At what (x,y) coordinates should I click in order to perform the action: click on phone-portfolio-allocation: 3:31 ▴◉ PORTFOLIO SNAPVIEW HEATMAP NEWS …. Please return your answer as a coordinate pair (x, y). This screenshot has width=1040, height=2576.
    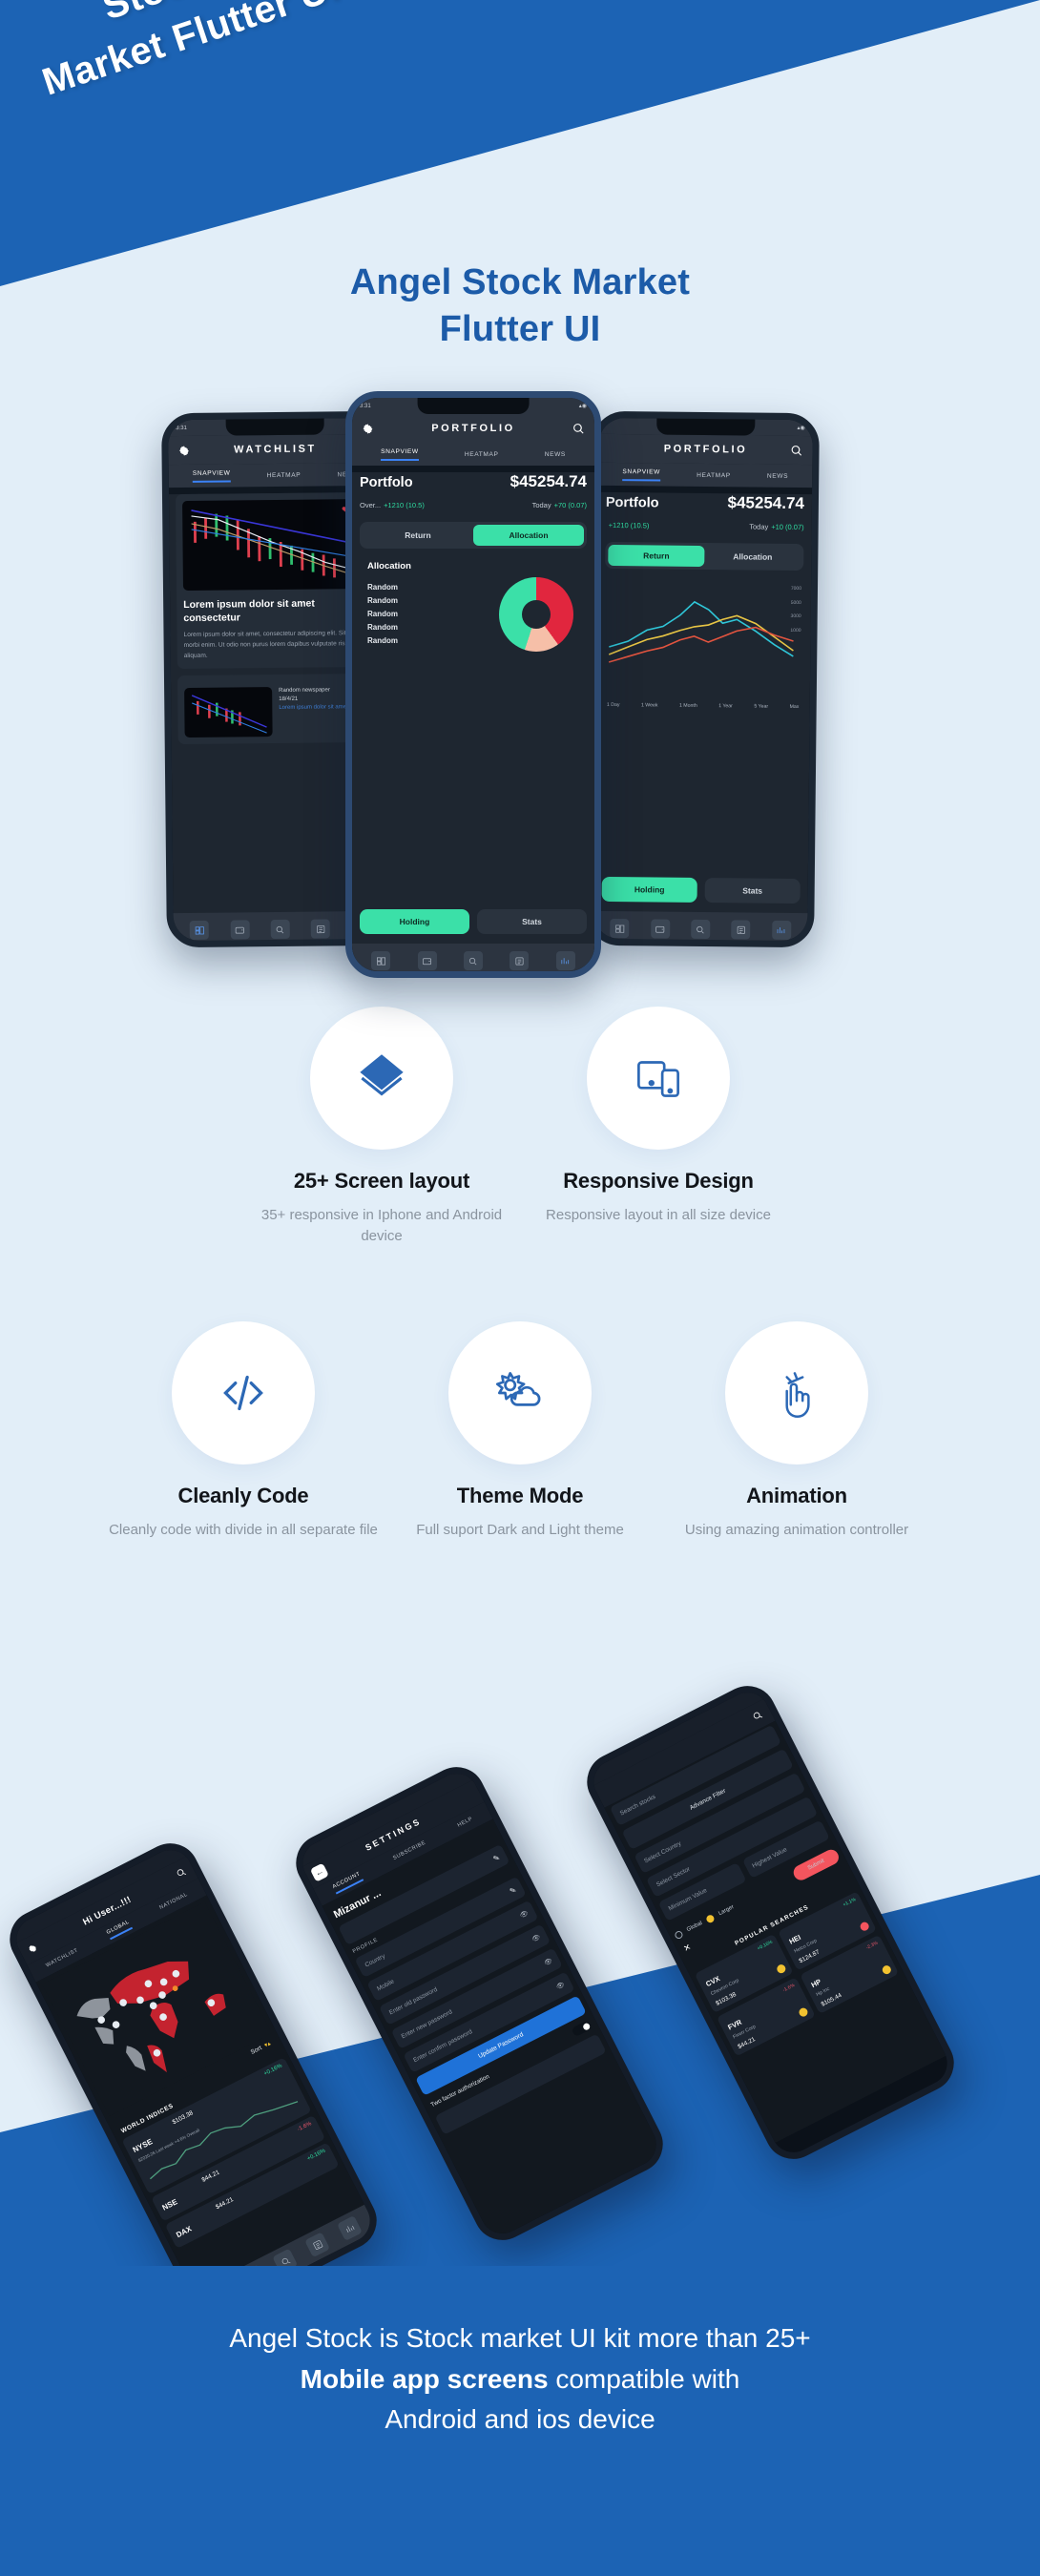
    Looking at the image, I should click on (473, 684).